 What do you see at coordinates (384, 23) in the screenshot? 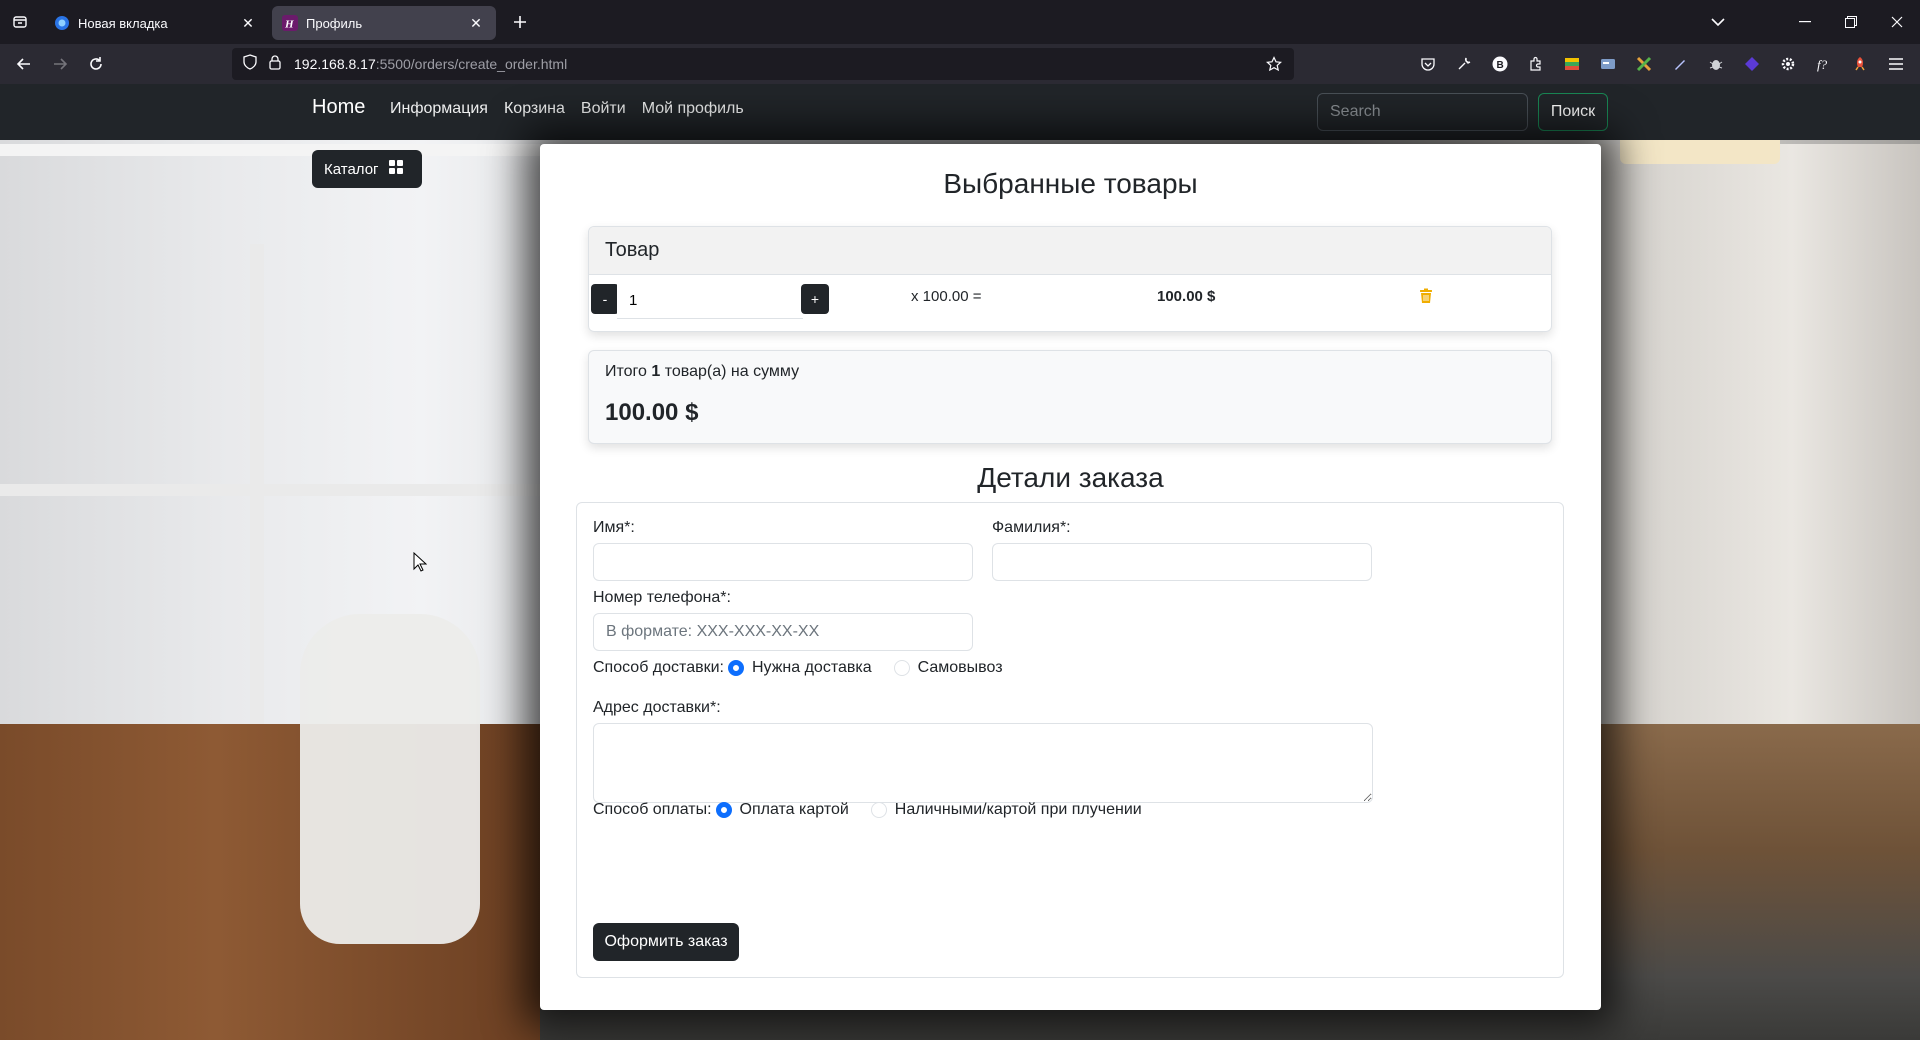
I see `browser-tab-profile: H Профиль ✕` at bounding box center [384, 23].